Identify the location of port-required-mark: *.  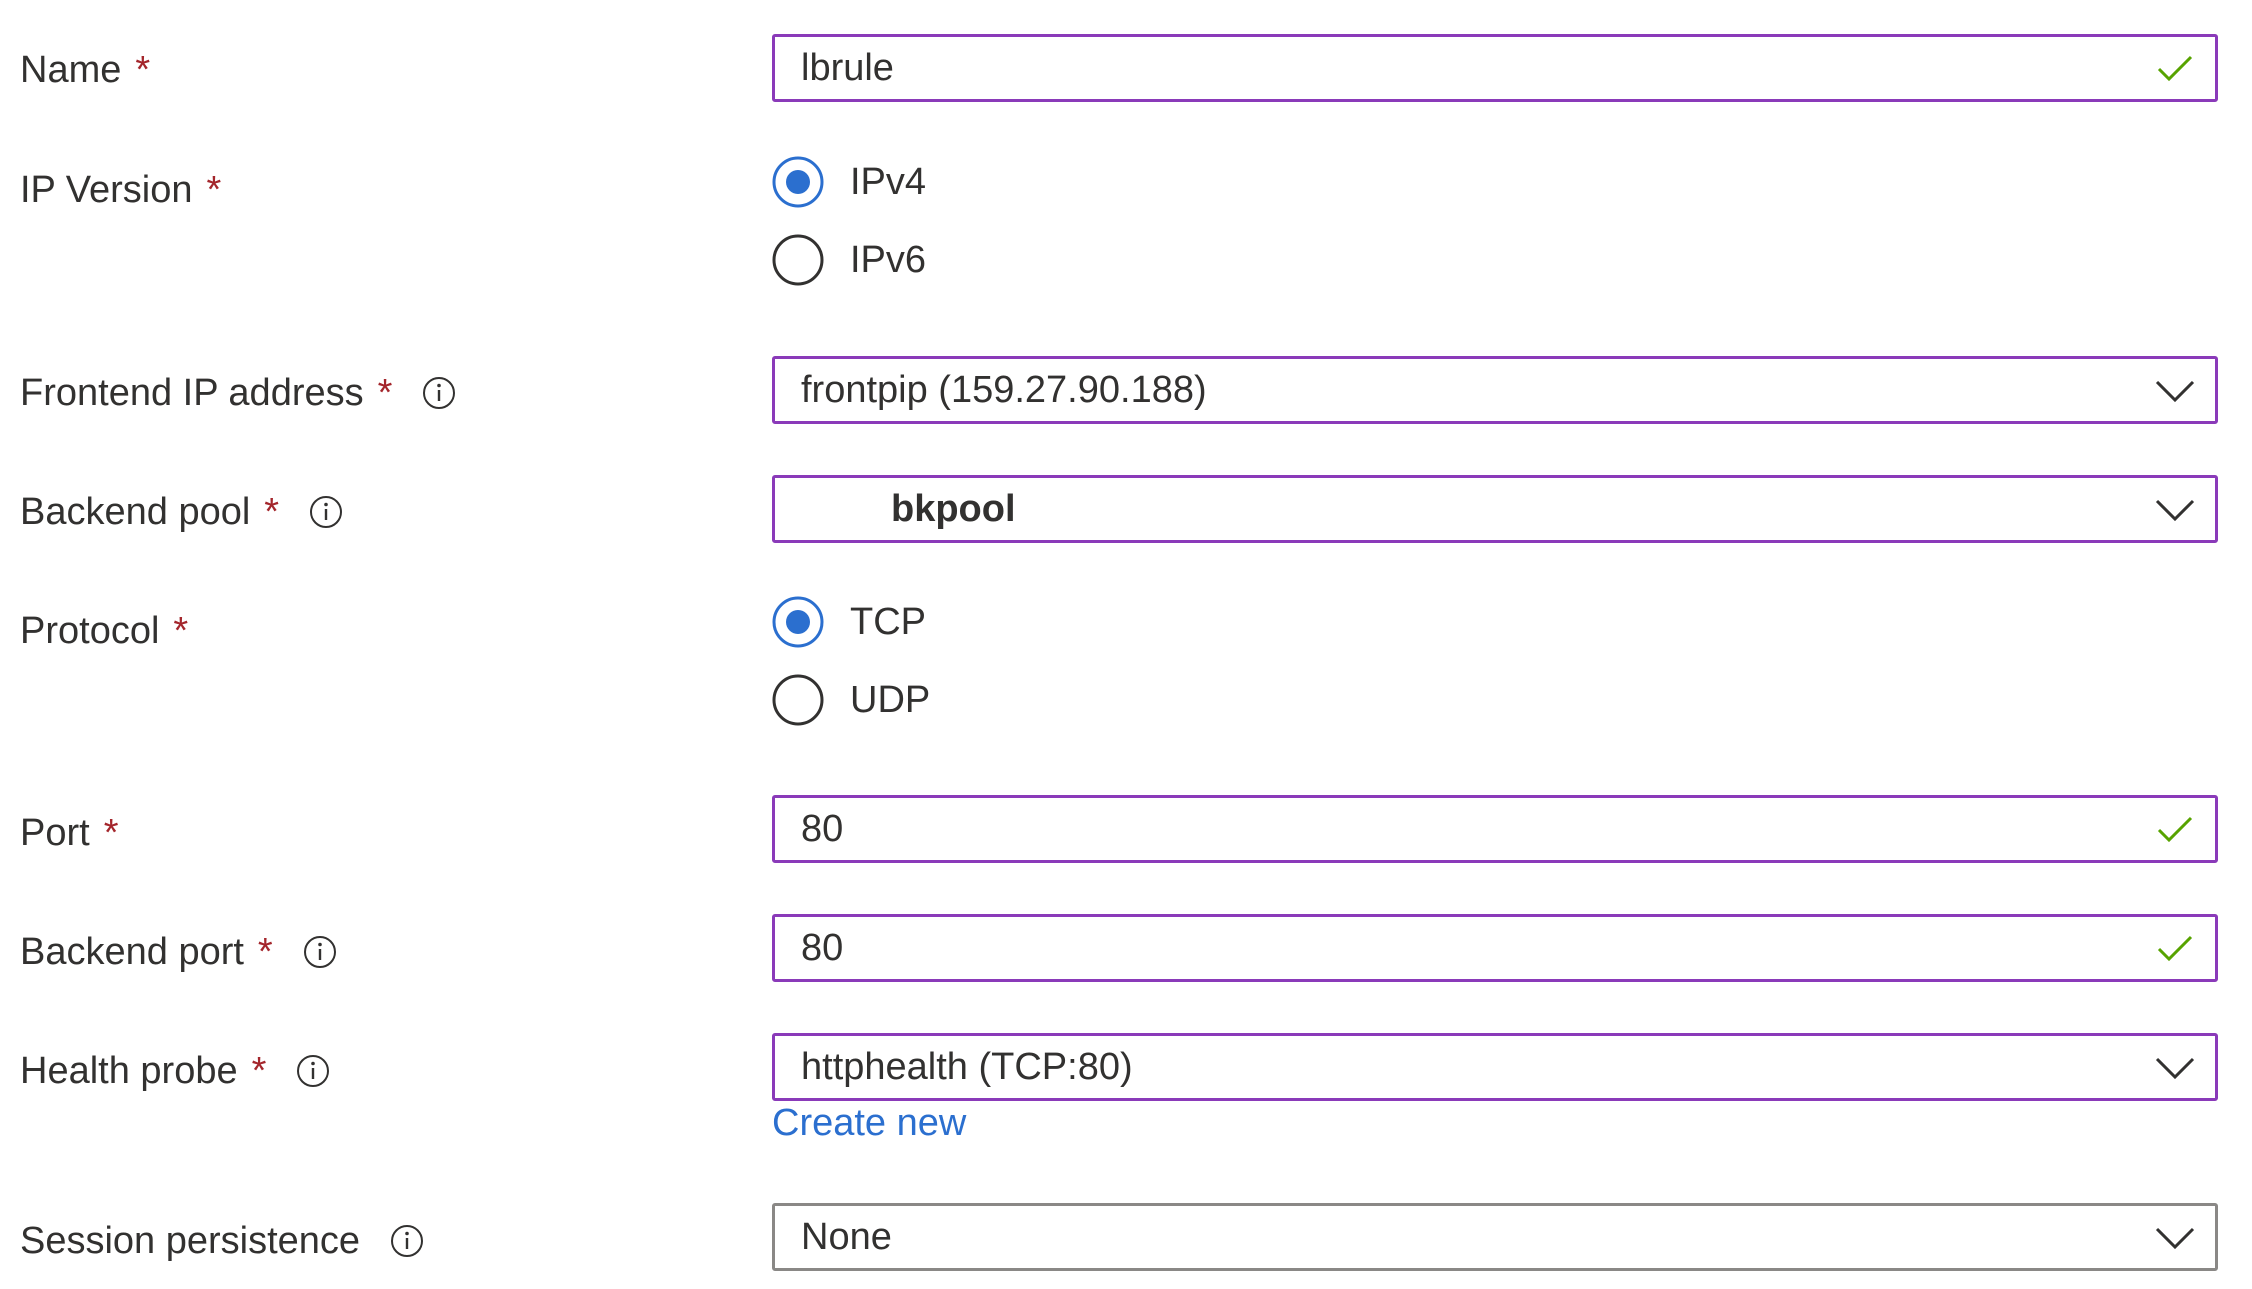
(111, 832).